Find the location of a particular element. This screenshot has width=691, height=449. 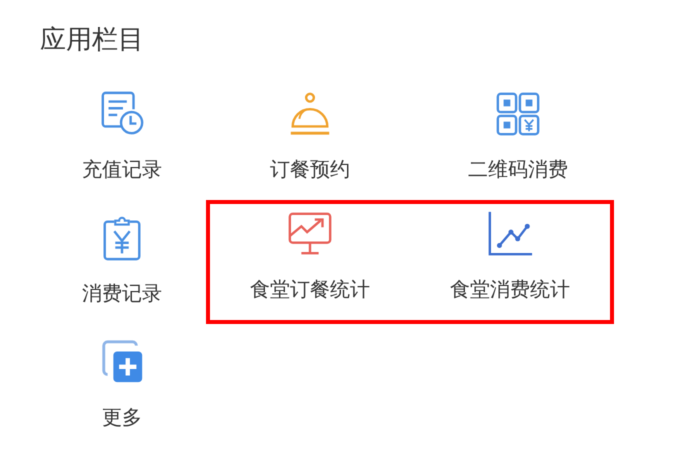

app-tile: 食堂消费统计 is located at coordinates (510, 262).